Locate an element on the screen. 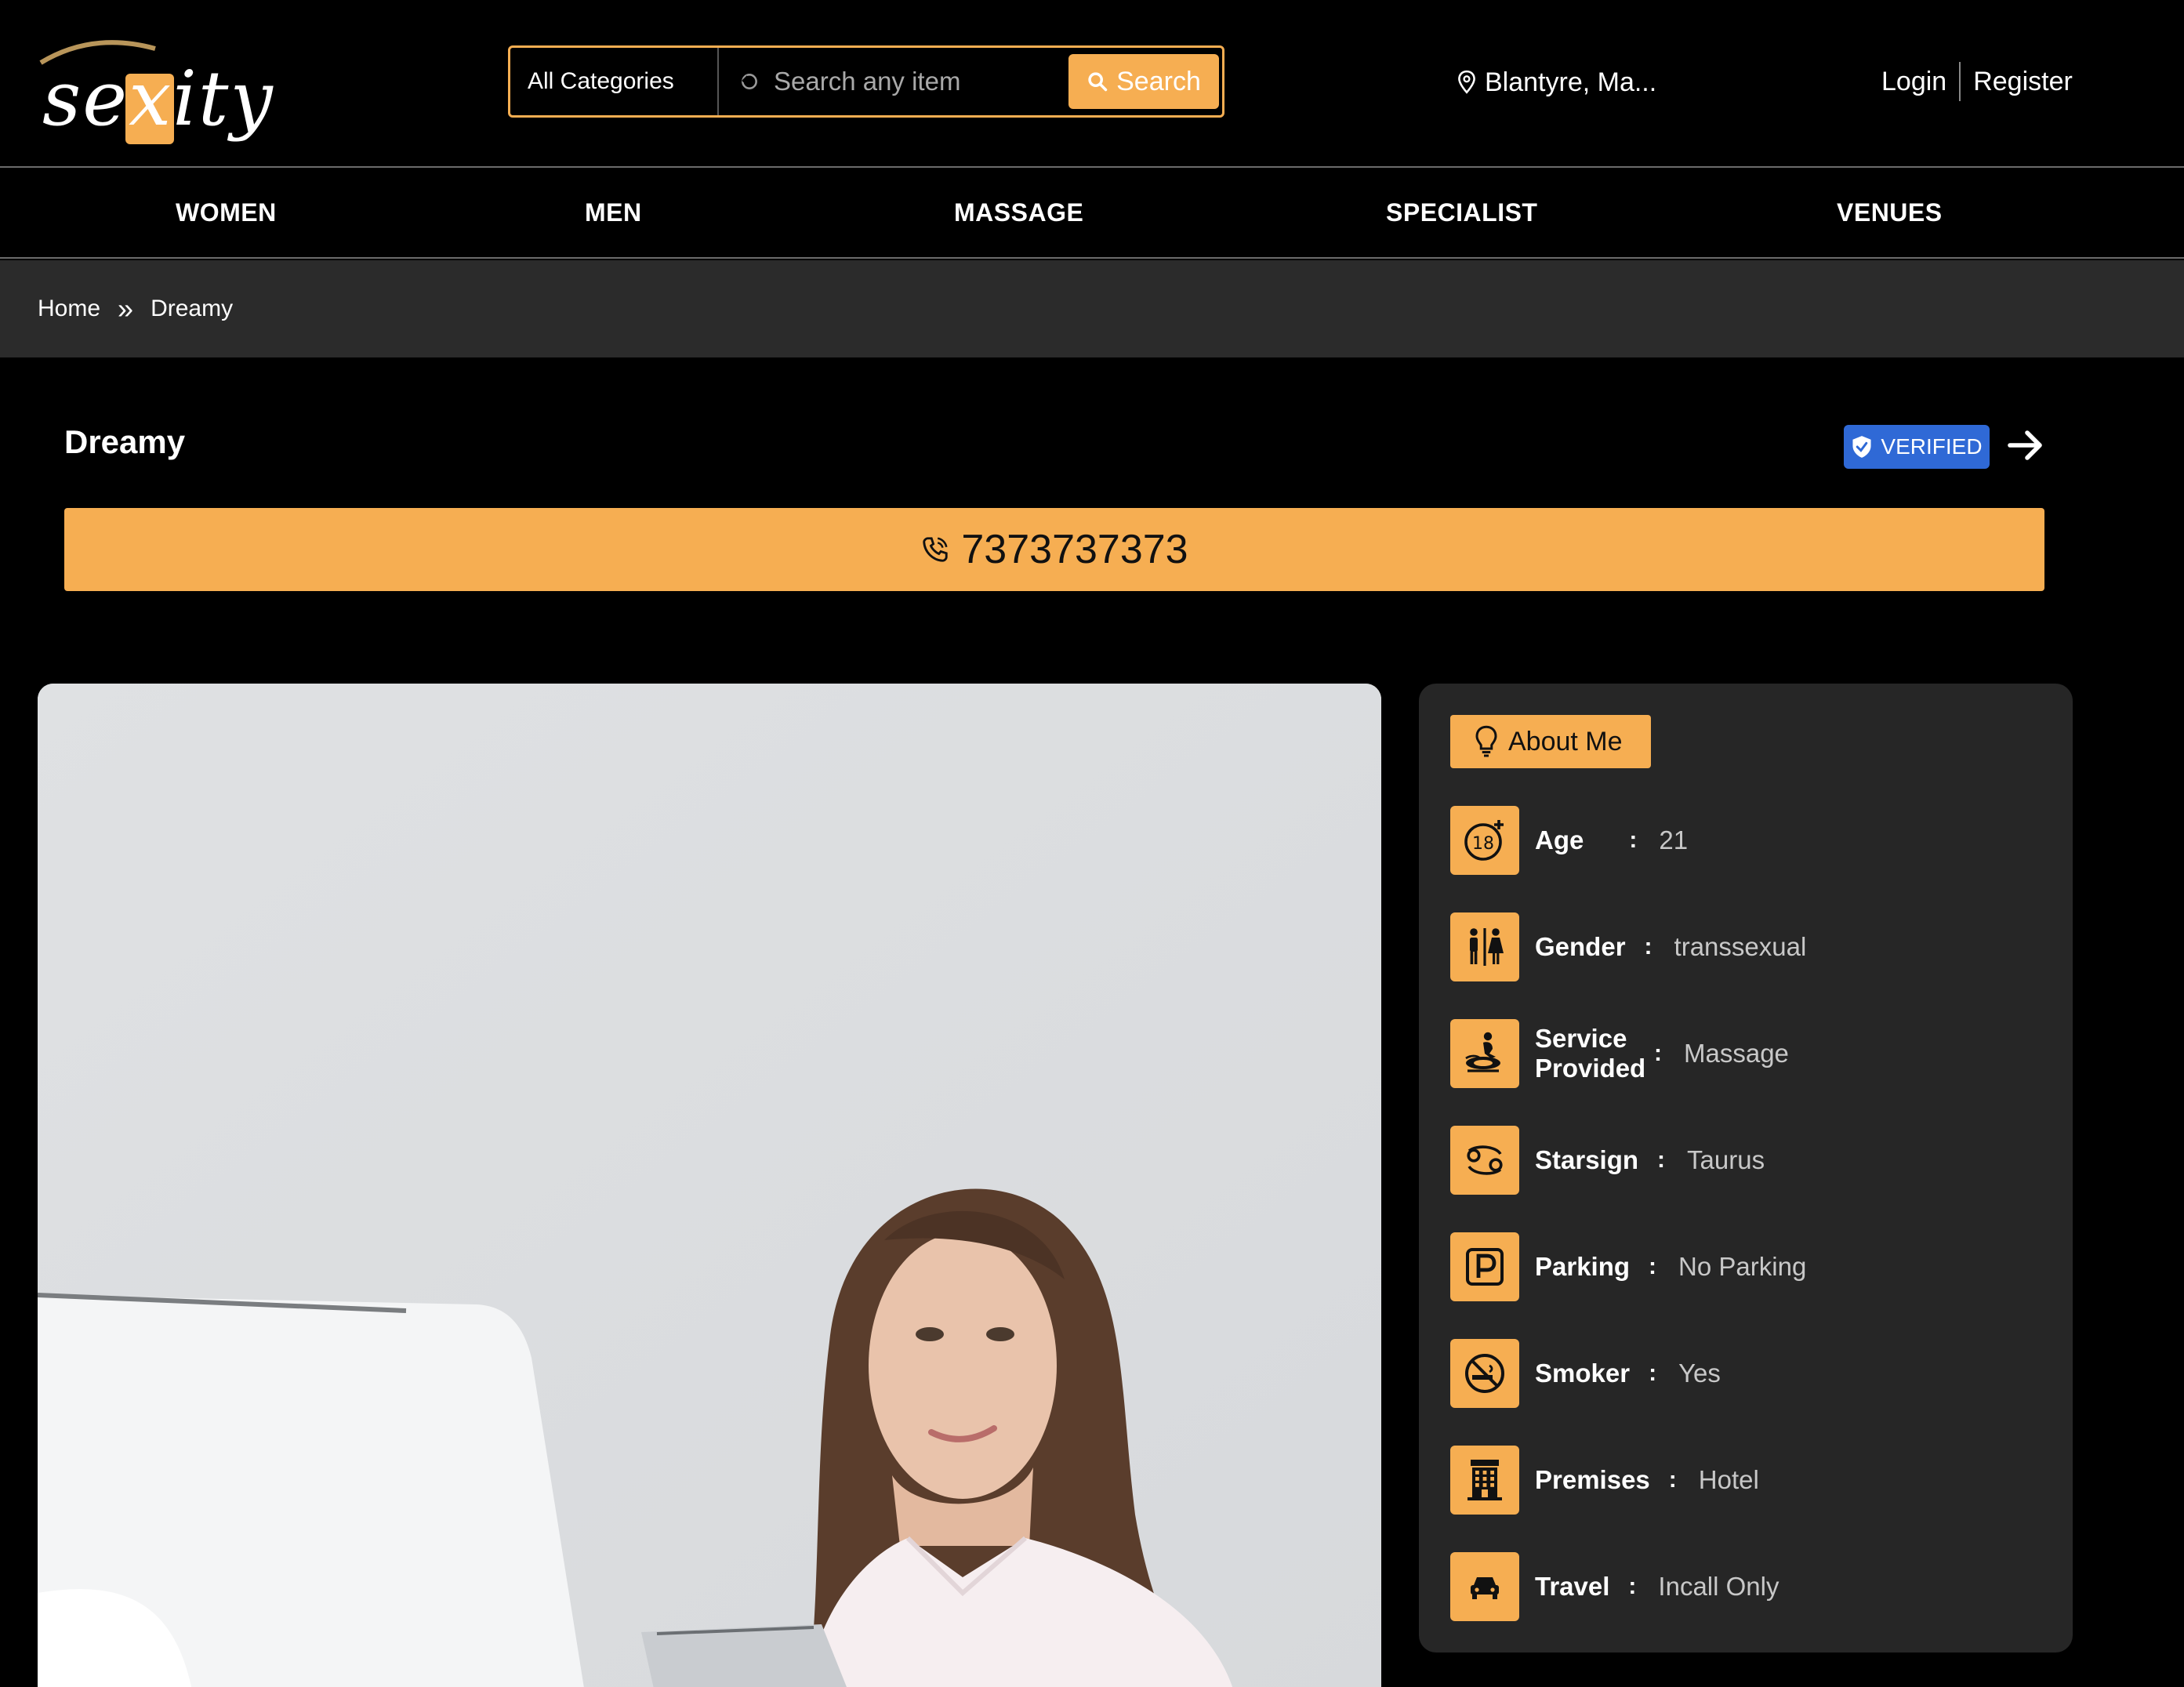 The height and width of the screenshot is (1687, 2184). about-value-starsign: Taurus is located at coordinates (1726, 1159).